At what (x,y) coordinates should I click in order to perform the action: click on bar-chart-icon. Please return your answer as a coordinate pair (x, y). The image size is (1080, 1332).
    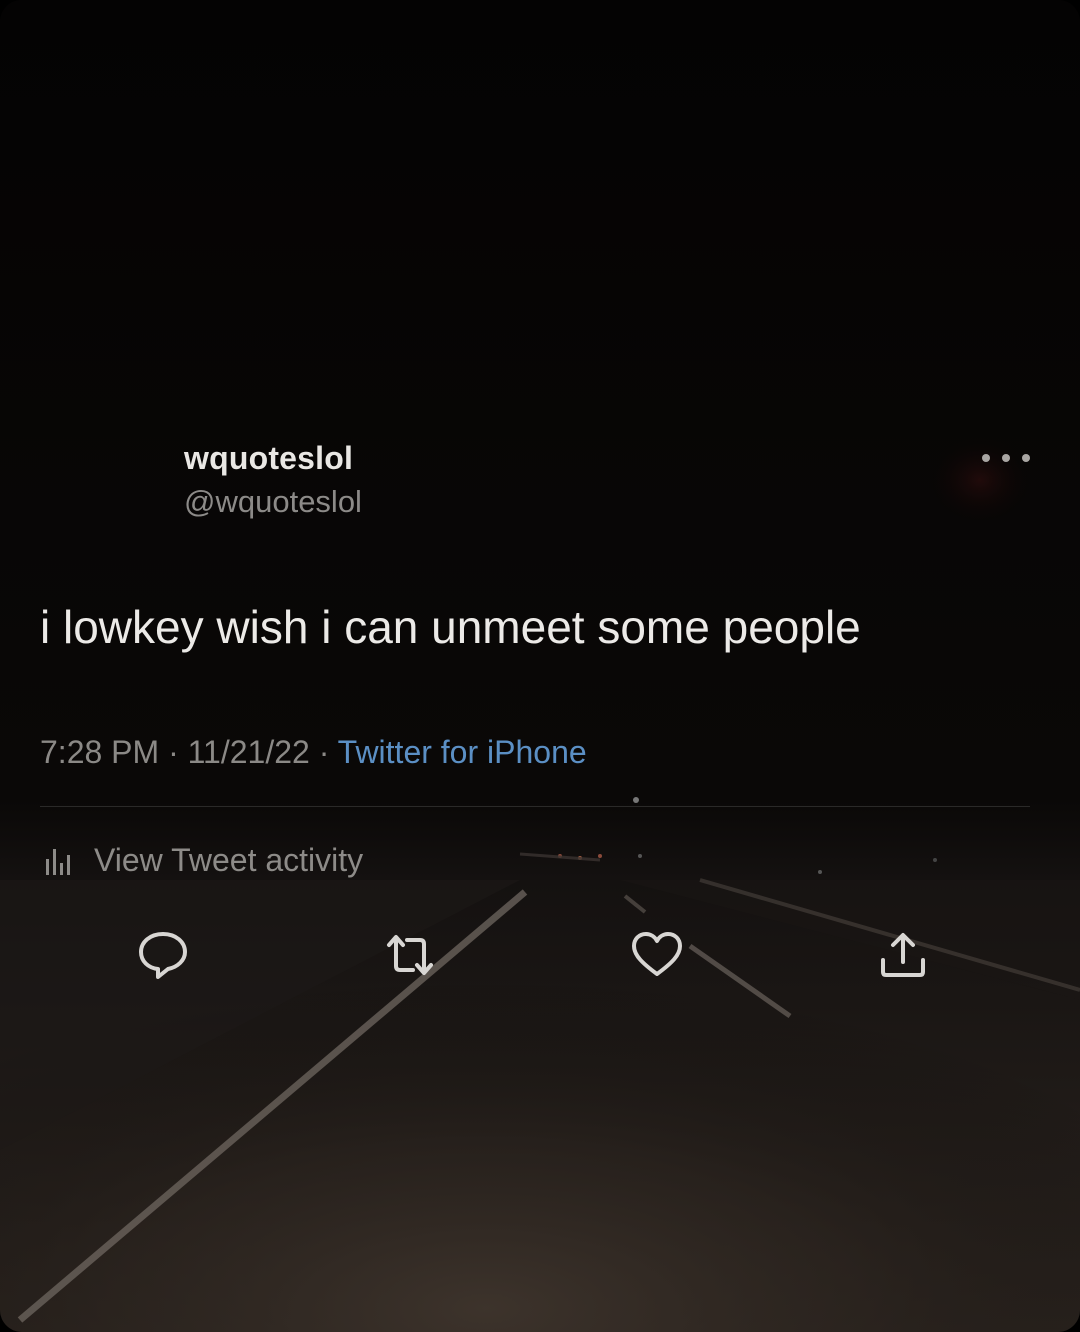
    Looking at the image, I should click on (58, 862).